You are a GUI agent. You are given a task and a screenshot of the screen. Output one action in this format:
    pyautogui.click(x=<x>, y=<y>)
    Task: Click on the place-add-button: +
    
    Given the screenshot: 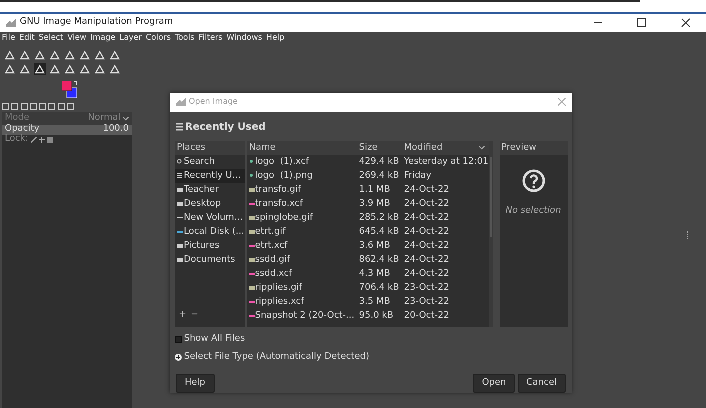 What is the action you would take?
    pyautogui.click(x=183, y=315)
    